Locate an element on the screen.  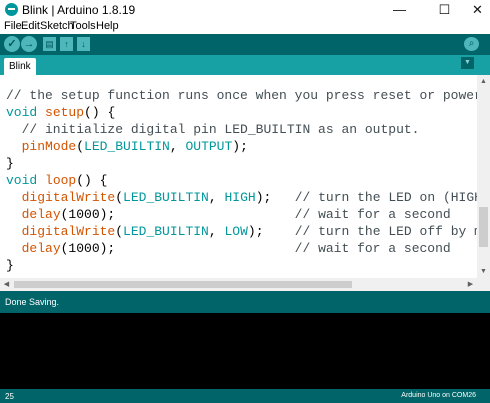
code-token-const: OUTPUT is located at coordinates (209, 146).